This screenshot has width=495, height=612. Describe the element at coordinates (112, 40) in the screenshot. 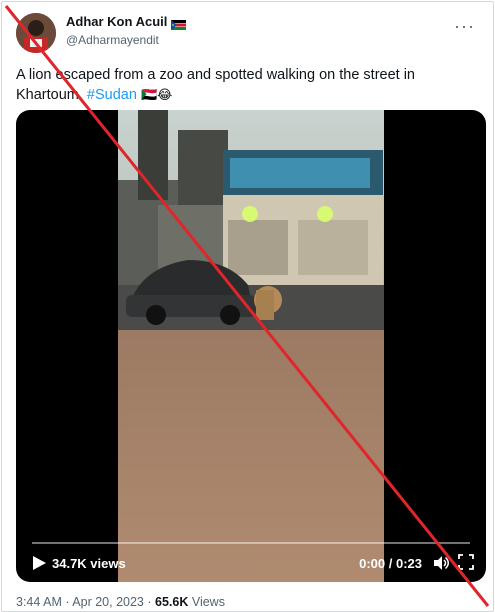

I see `author-handle: @Adharmayendit` at that location.